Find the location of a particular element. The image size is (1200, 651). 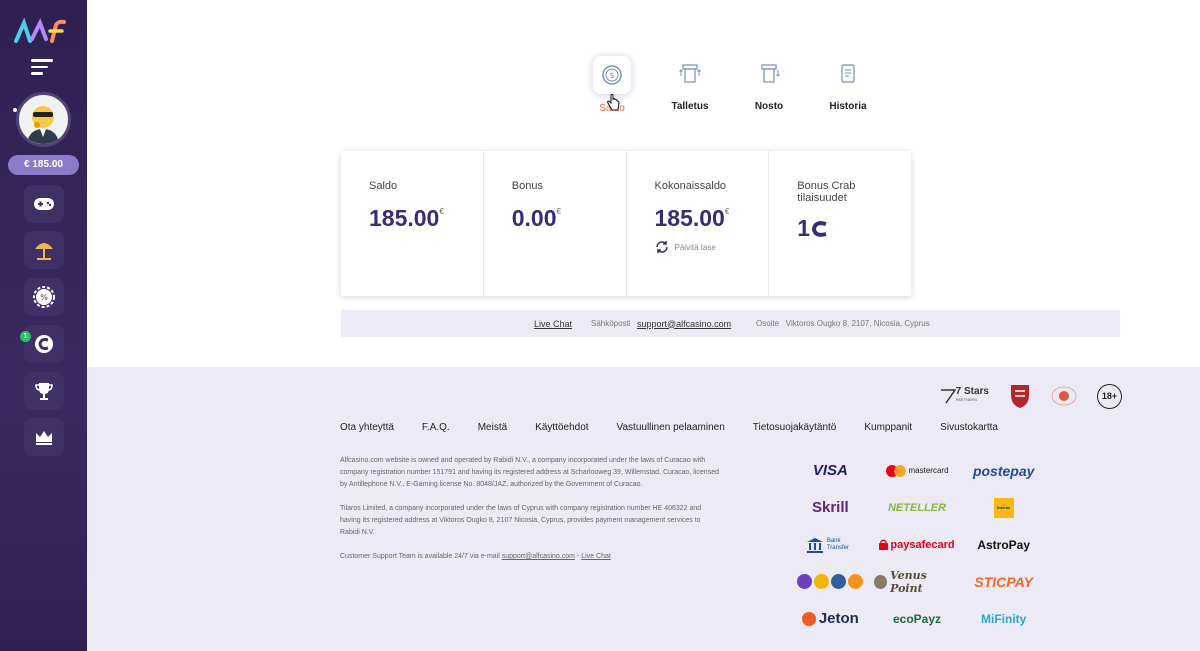

balance-pill: € 185.00 is located at coordinates (43, 165).